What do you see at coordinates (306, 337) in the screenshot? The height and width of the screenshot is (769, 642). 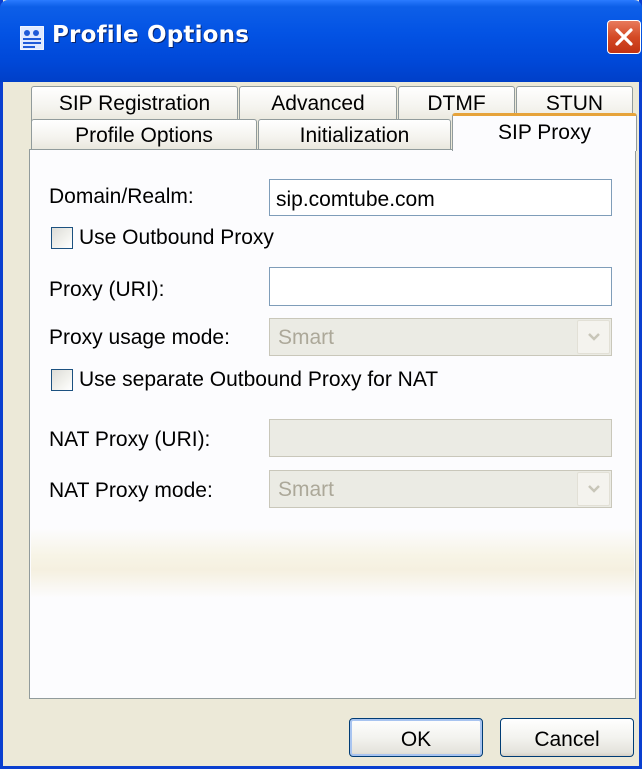 I see `proxy-usage-mode-value: Smart` at bounding box center [306, 337].